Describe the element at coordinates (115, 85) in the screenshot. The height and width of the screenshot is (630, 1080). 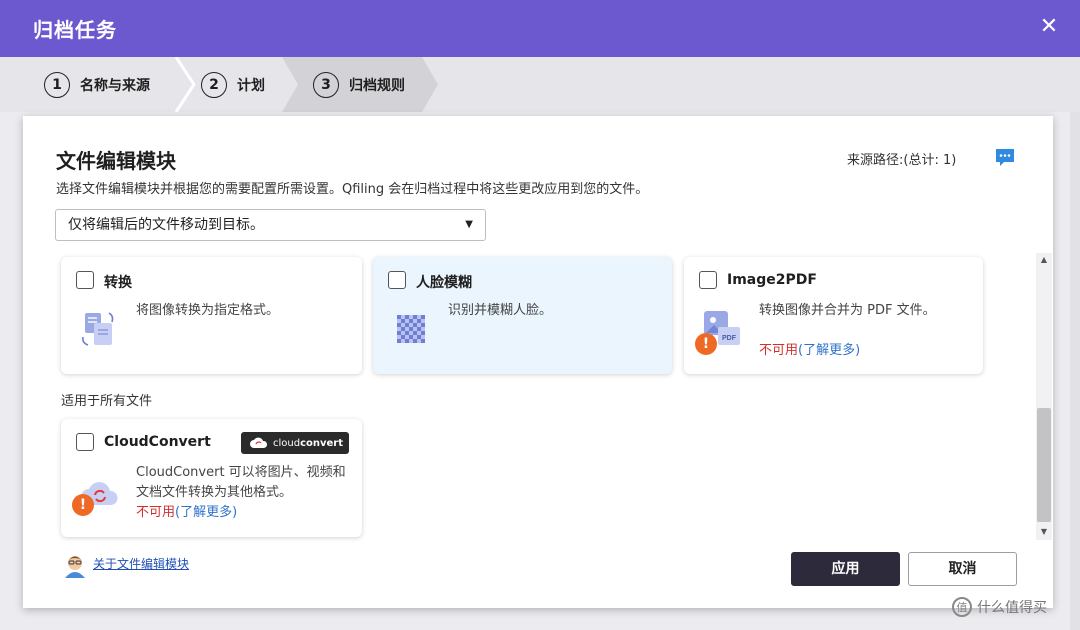
I see `step-label: 名称与来源` at that location.